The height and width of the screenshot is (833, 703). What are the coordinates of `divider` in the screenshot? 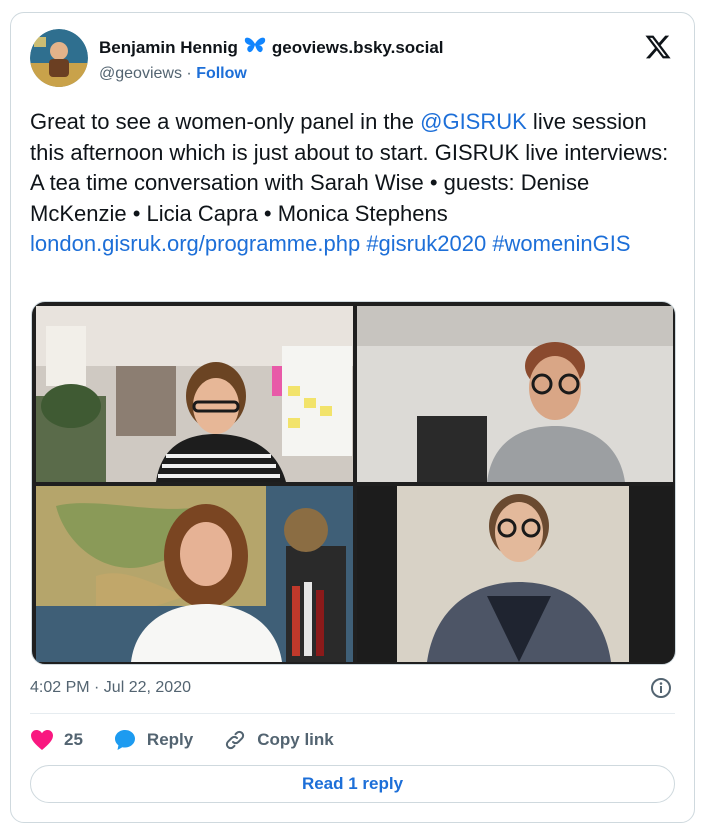 It's located at (352, 713).